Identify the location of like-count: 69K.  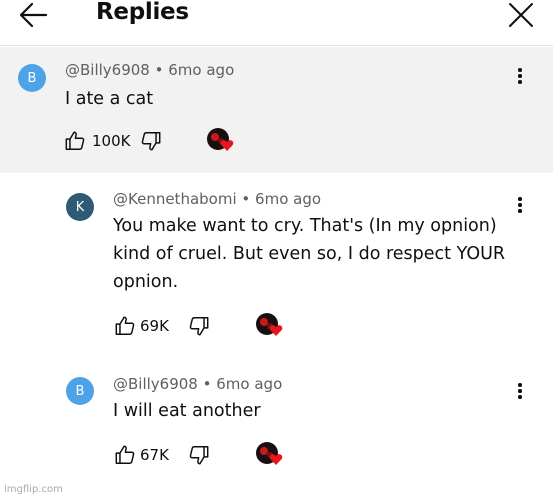
(154, 326).